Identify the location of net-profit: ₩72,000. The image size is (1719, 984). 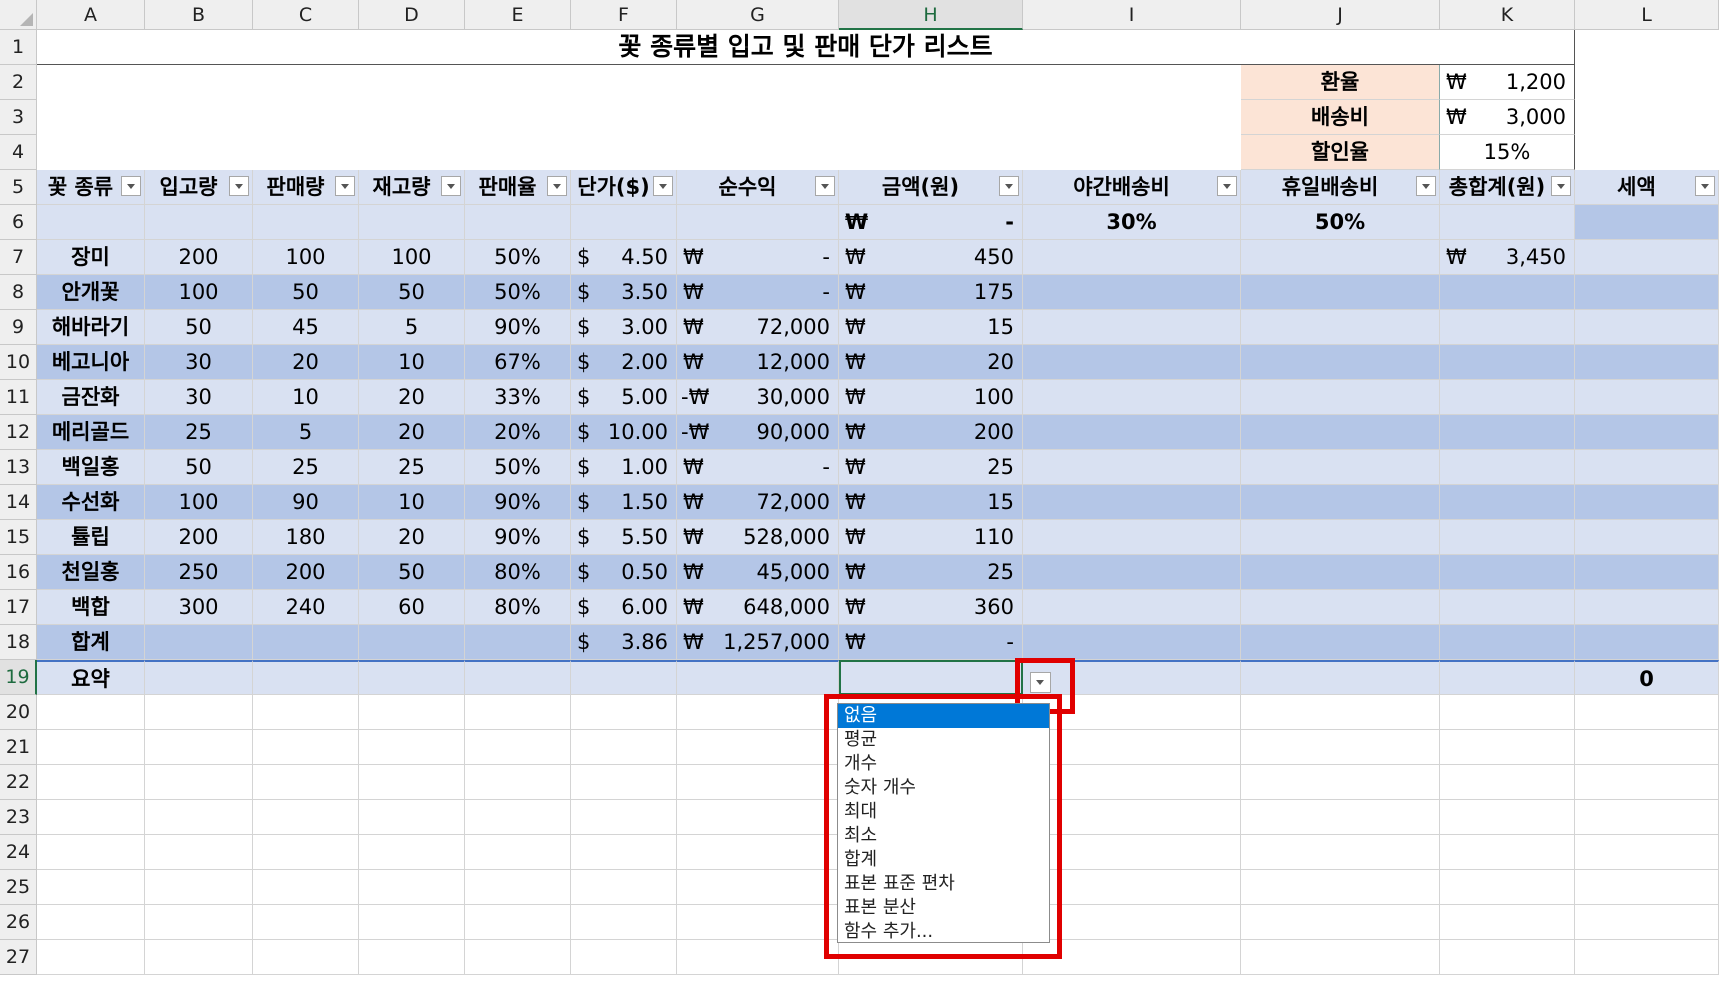
(758, 502).